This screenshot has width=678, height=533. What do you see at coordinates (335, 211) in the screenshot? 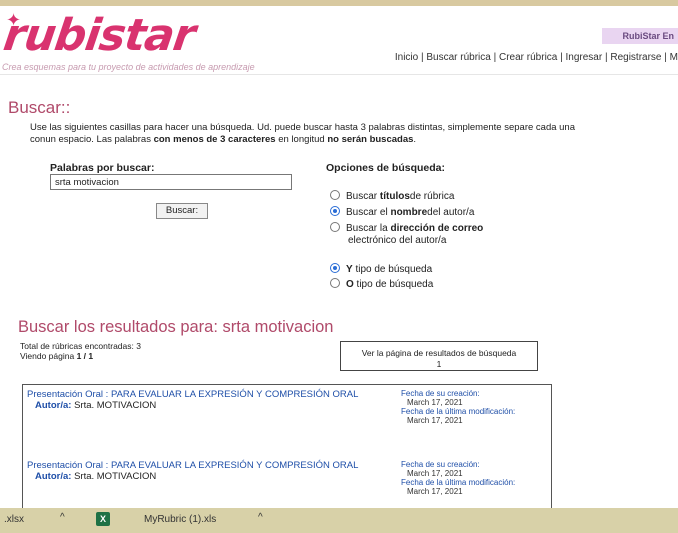
I see `radio-author-name` at bounding box center [335, 211].